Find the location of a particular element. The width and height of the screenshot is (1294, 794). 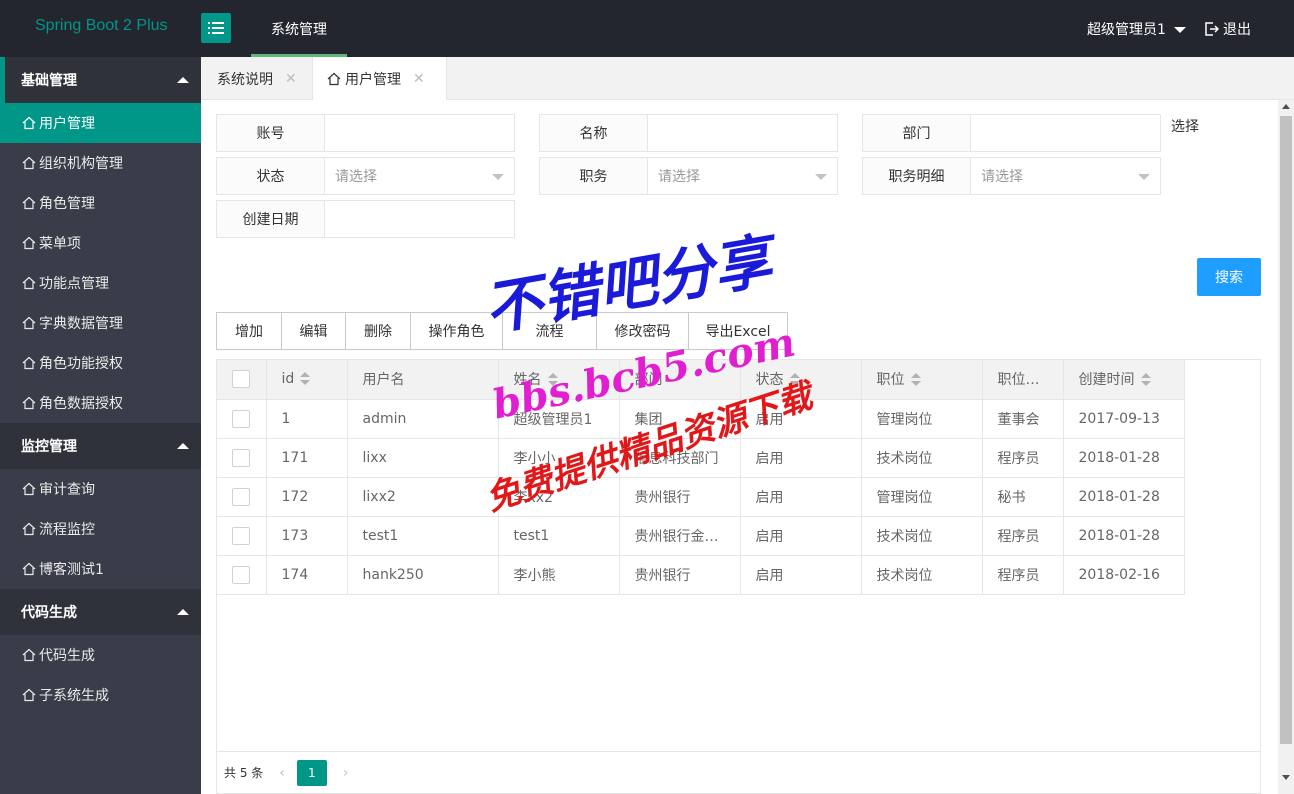

column-header-status: 状态 is located at coordinates (801, 380).